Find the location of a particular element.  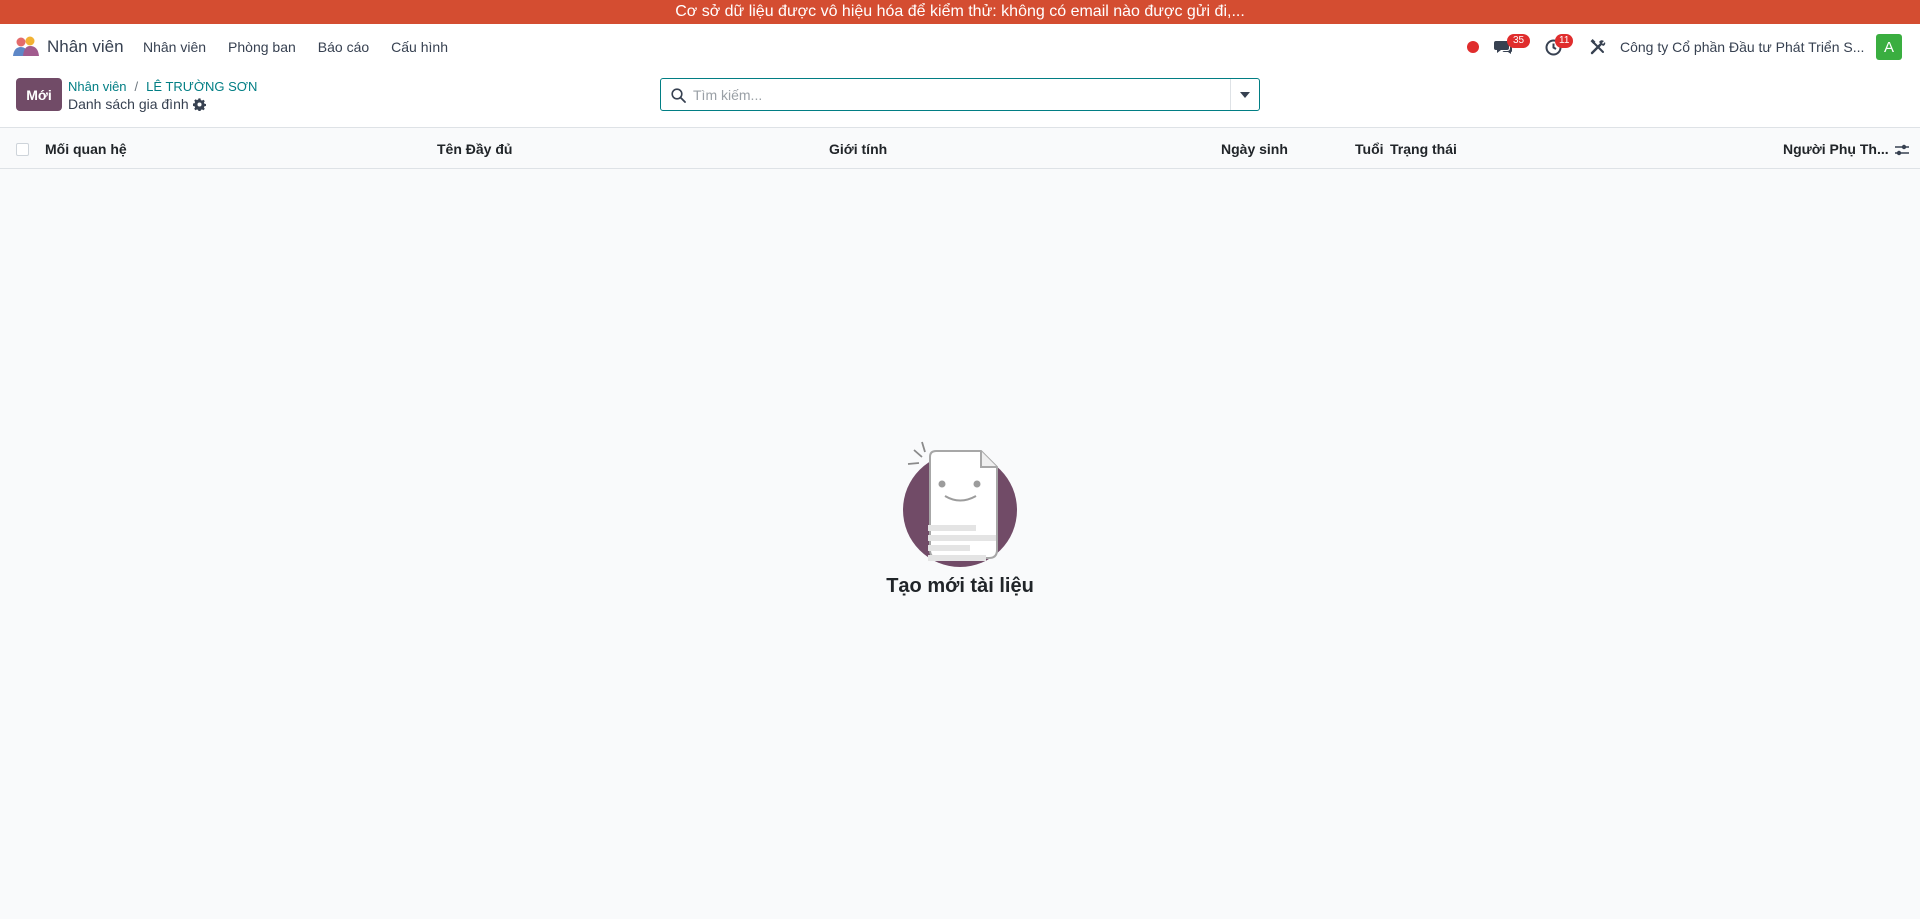

main-menu: Nhân viên Phòng ban Báo cáo Cấu hình is located at coordinates (306, 47).